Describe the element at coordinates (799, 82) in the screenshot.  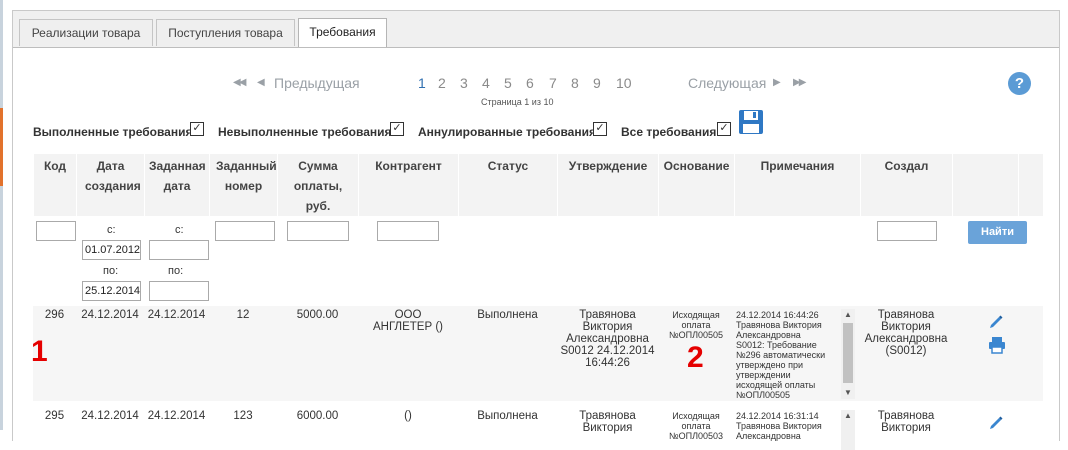
I see `last-page-icon: ▶▶` at that location.